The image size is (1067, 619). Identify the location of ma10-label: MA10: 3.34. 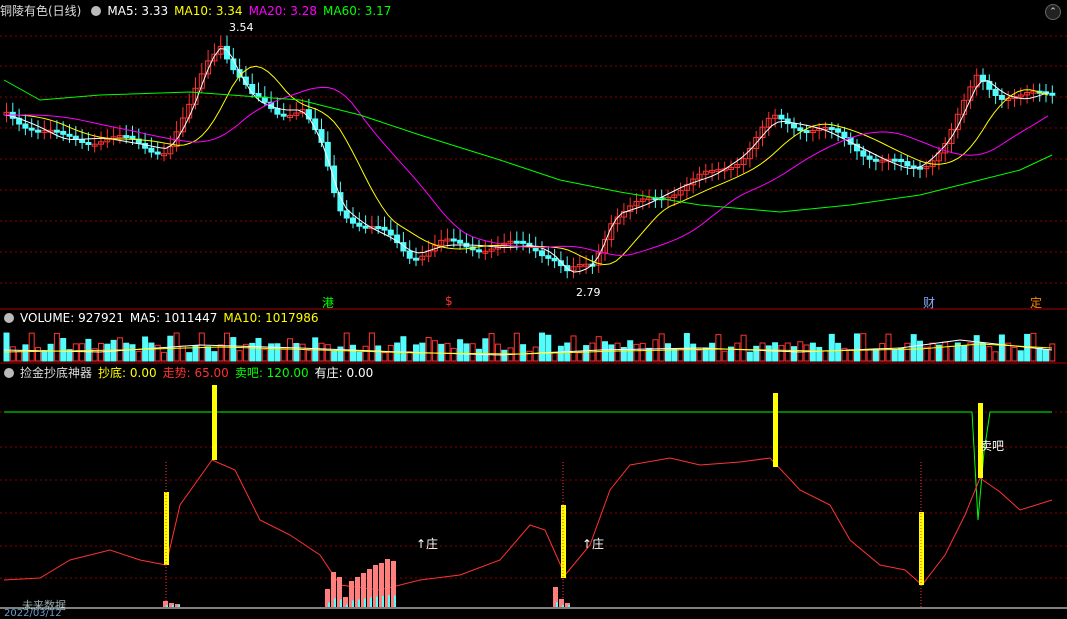
(208, 11).